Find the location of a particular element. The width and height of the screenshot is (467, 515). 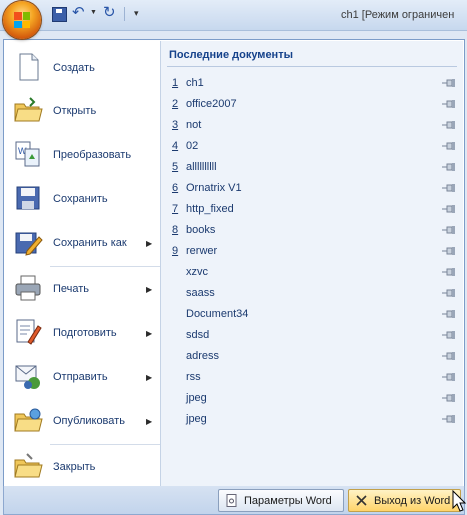

menu-item-label: Сохранить is located at coordinates (80, 199).